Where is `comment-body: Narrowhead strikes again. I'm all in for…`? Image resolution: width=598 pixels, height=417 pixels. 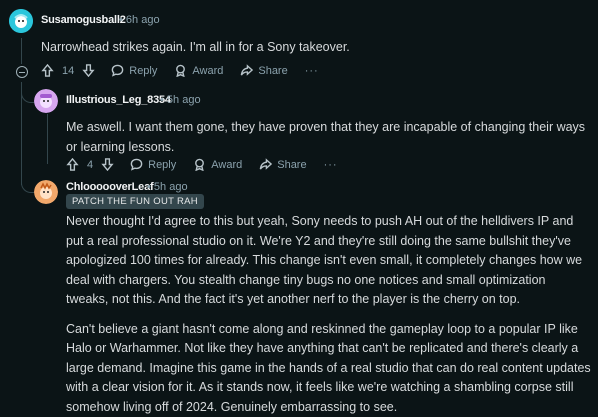
comment-body: Narrowhead strikes again. I'm all in for… is located at coordinates (311, 48).